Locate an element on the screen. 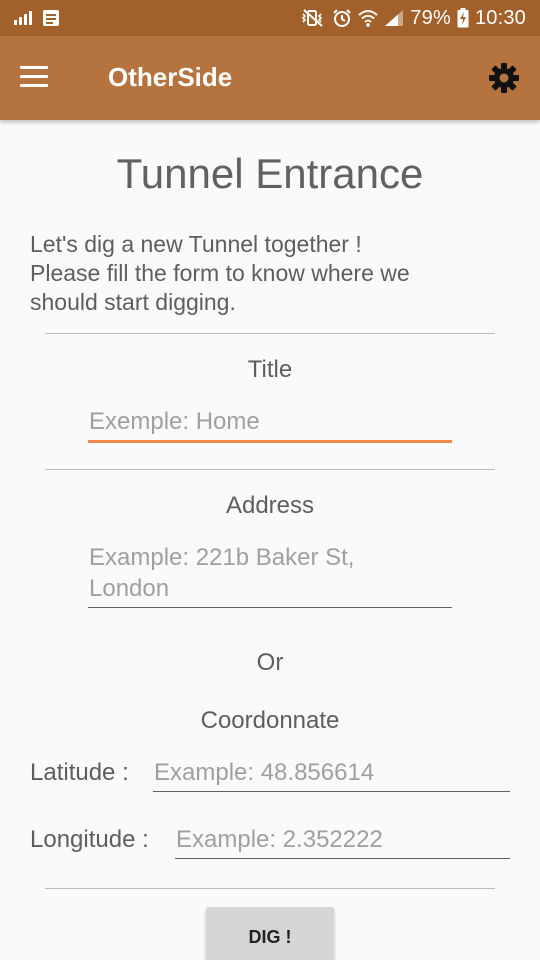  app-title: OtherSide is located at coordinates (170, 77).